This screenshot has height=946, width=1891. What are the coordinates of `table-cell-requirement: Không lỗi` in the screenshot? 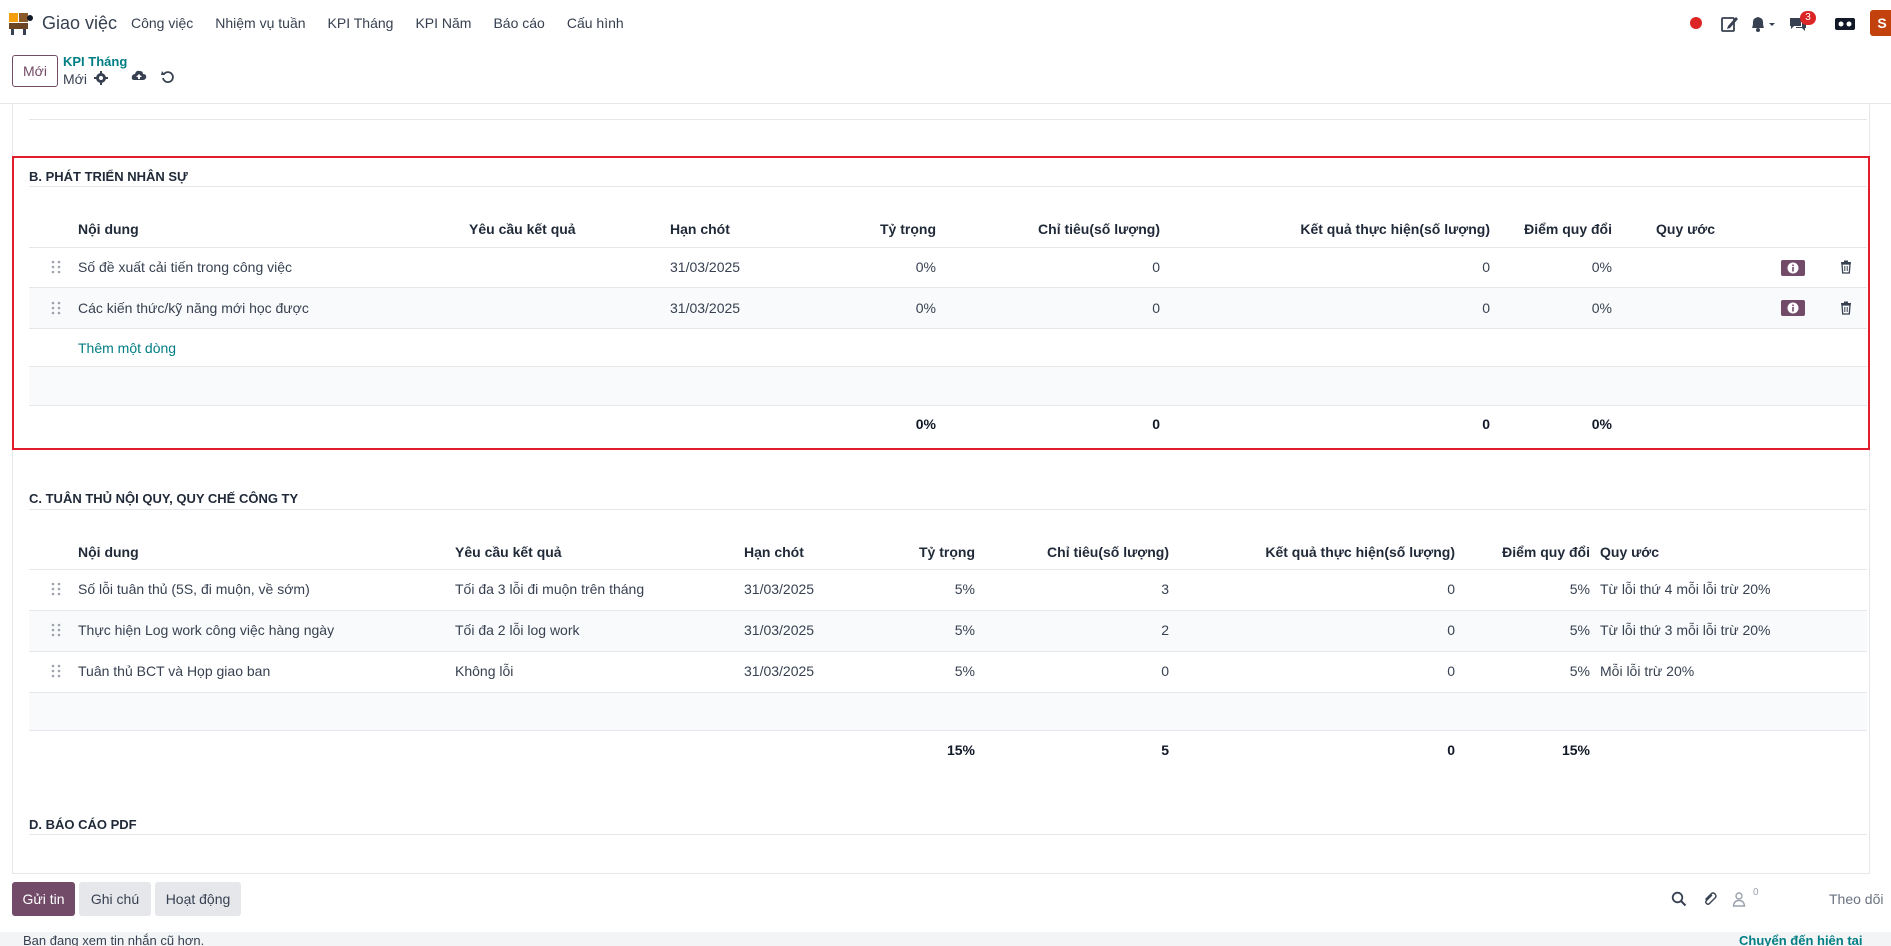 It's located at (484, 671).